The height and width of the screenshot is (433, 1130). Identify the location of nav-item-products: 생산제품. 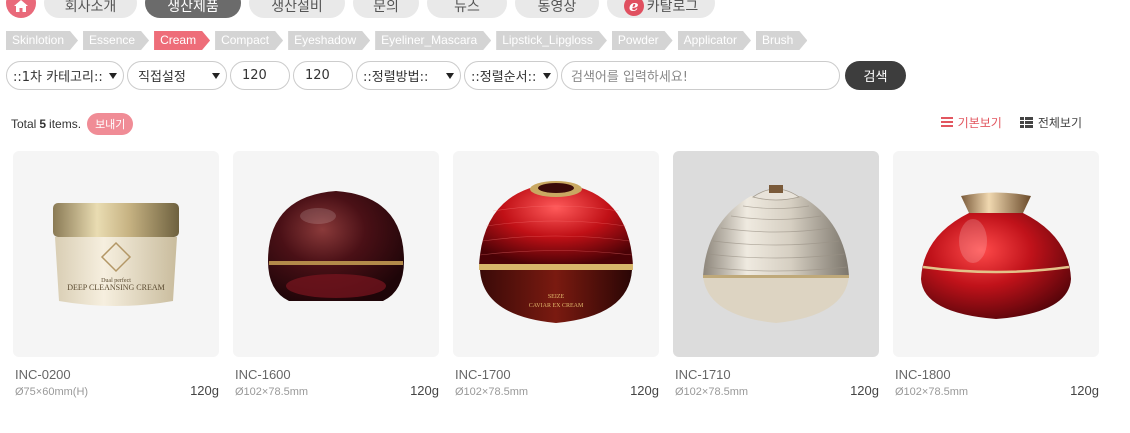
(193, 9).